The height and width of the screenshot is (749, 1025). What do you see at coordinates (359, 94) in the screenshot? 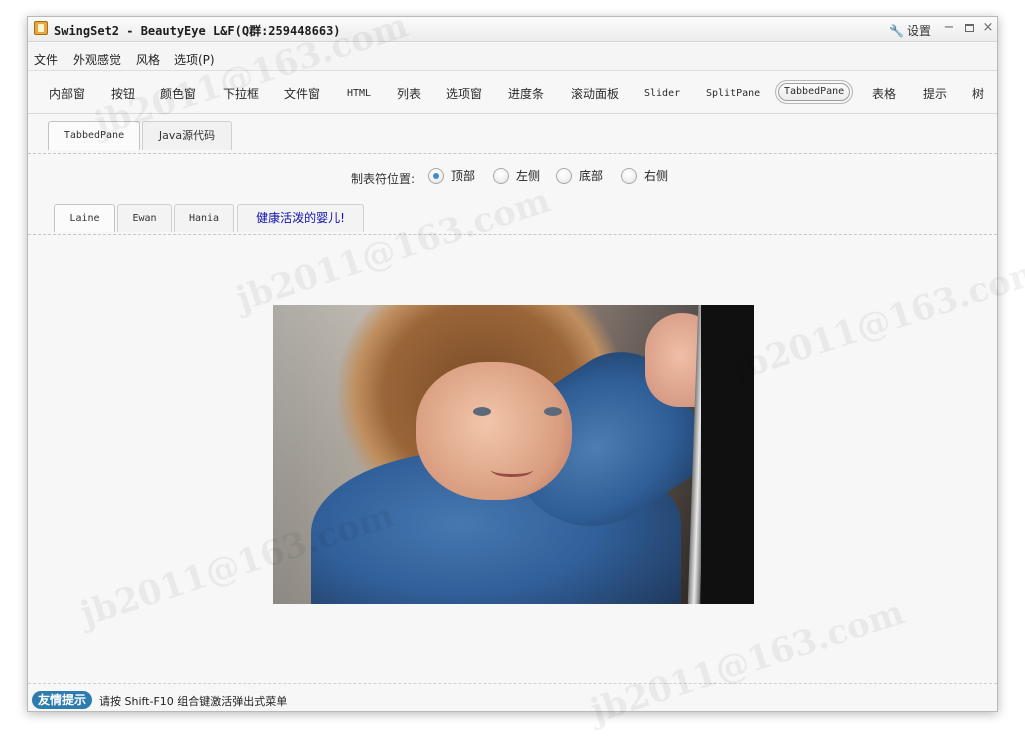
I see `toolbar-html: HTML` at bounding box center [359, 94].